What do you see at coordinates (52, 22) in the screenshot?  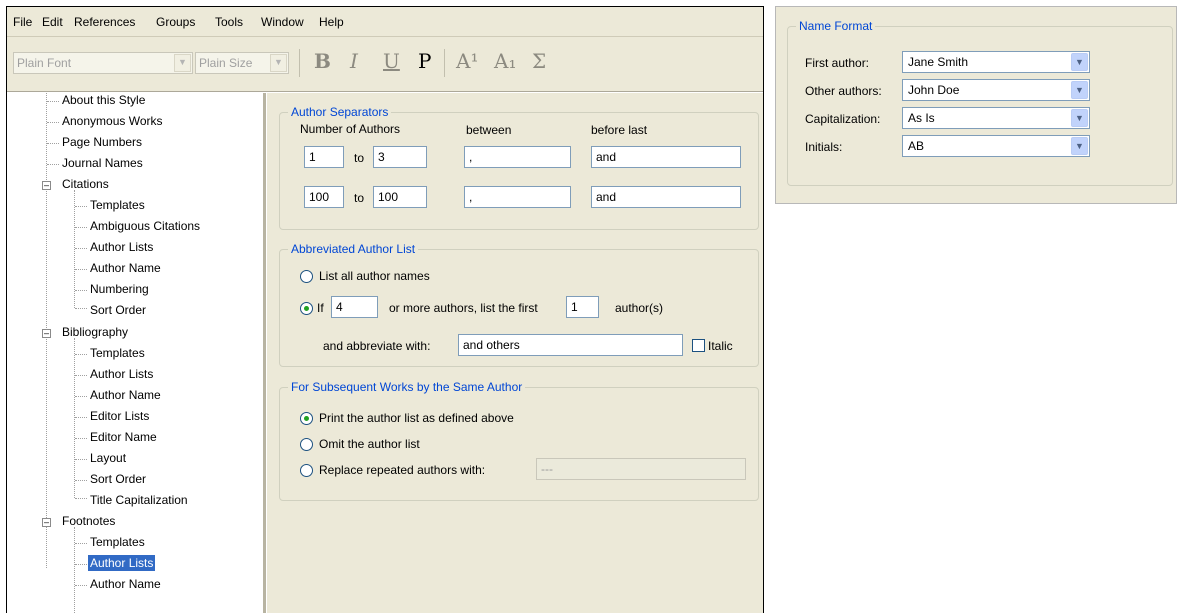 I see `menu-edit: Edit` at bounding box center [52, 22].